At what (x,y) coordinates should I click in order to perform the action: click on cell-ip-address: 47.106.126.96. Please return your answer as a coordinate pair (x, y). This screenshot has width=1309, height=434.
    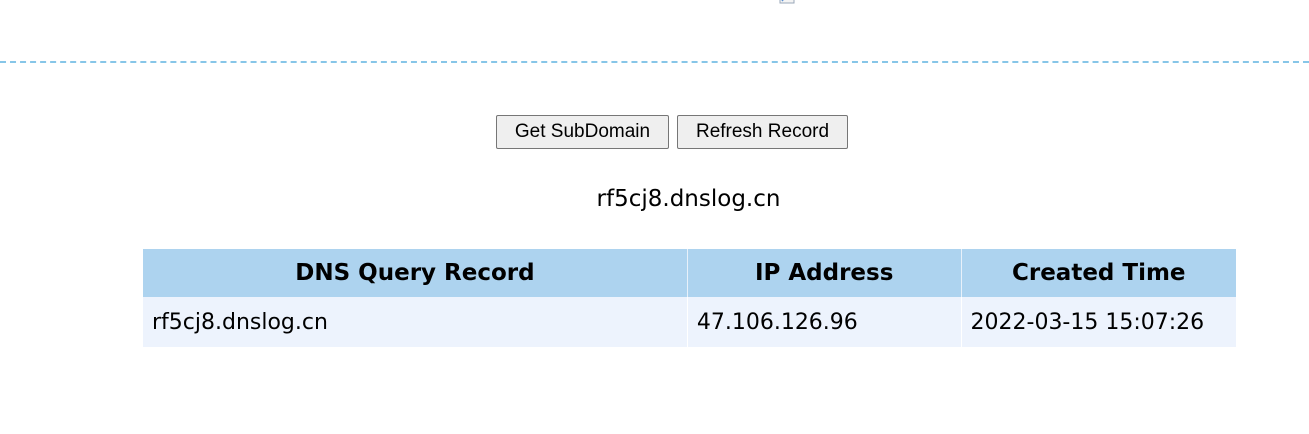
    Looking at the image, I should click on (824, 322).